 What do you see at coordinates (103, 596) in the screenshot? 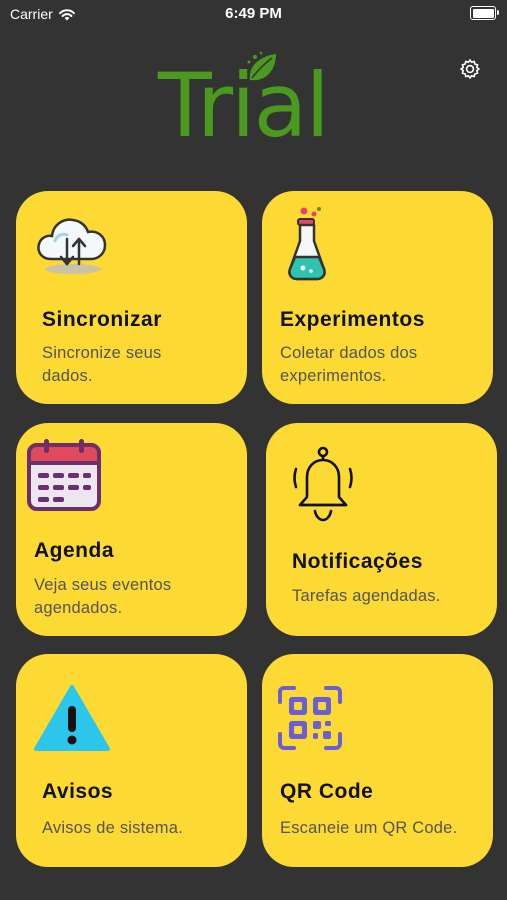
I see `card-description: Veja seus eventos agendados.` at bounding box center [103, 596].